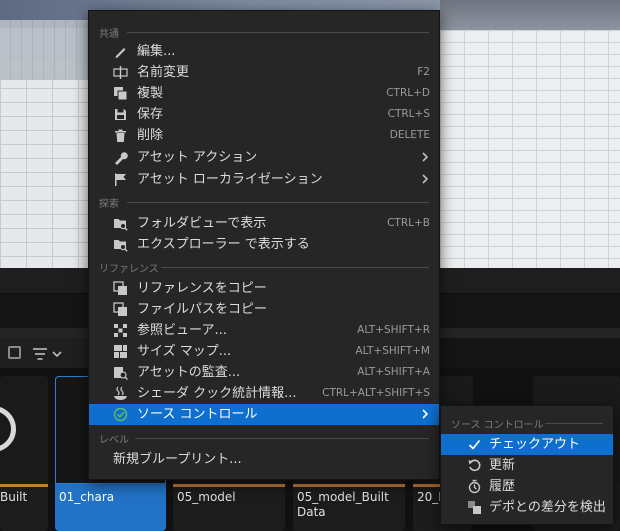  I want to click on copy-path-icon, so click(120, 309).